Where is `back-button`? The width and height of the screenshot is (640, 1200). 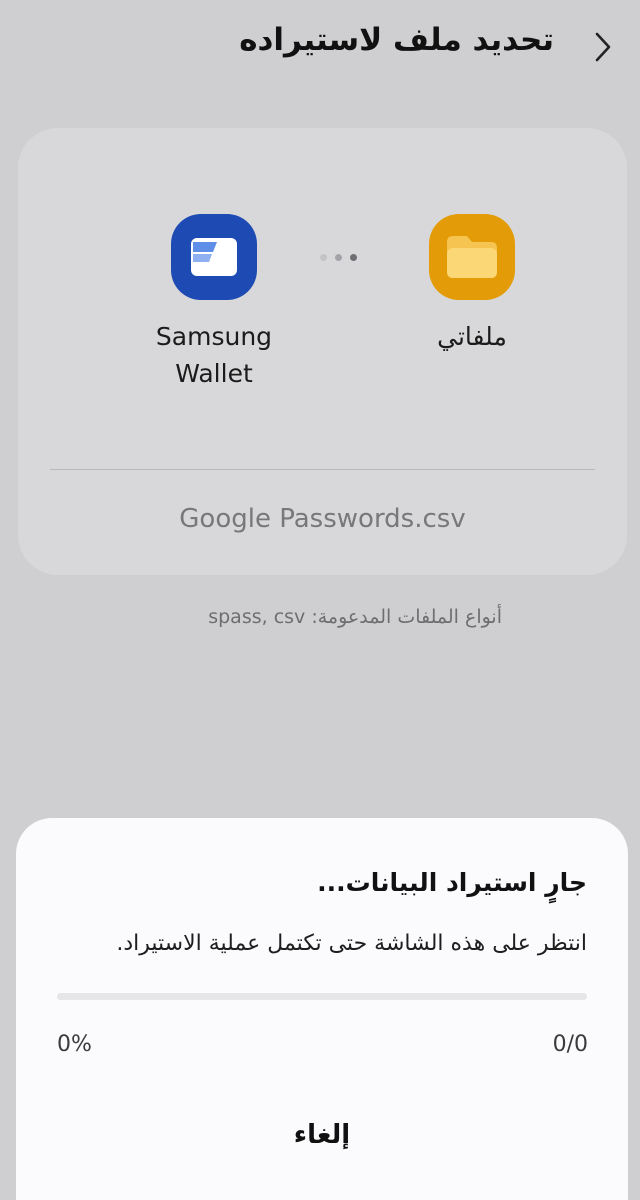 back-button is located at coordinates (603, 47).